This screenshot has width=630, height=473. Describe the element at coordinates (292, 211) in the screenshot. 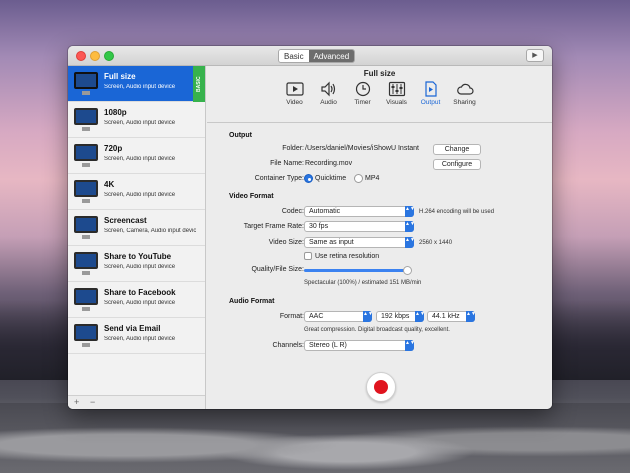

I see `codec-label: Codec:` at that location.